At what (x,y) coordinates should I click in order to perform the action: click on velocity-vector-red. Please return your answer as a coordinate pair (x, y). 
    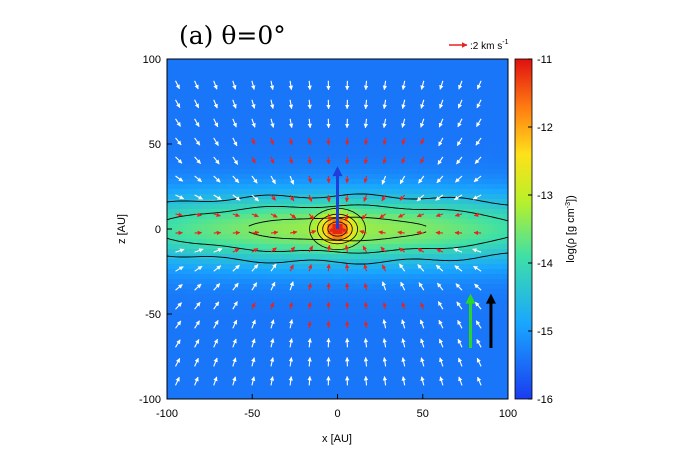
    Looking at the image, I should click on (347, 179).